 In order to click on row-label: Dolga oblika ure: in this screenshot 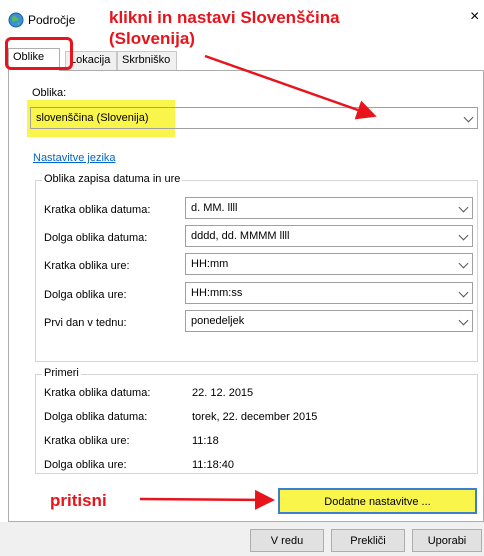, I will do `click(85, 295)`.